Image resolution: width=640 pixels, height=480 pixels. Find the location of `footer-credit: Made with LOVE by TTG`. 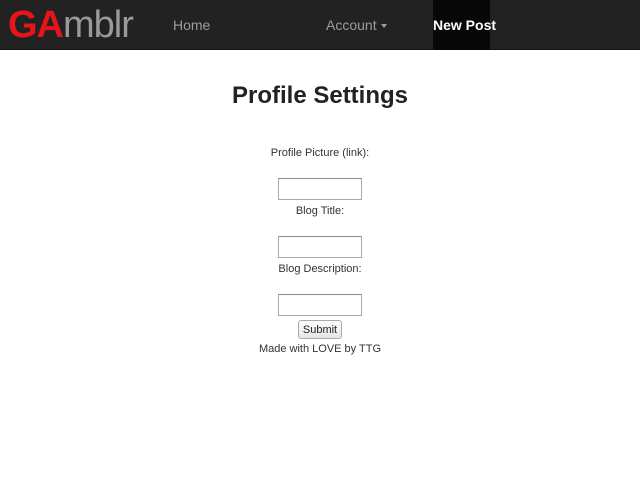

footer-credit: Made with LOVE by TTG is located at coordinates (320, 349).